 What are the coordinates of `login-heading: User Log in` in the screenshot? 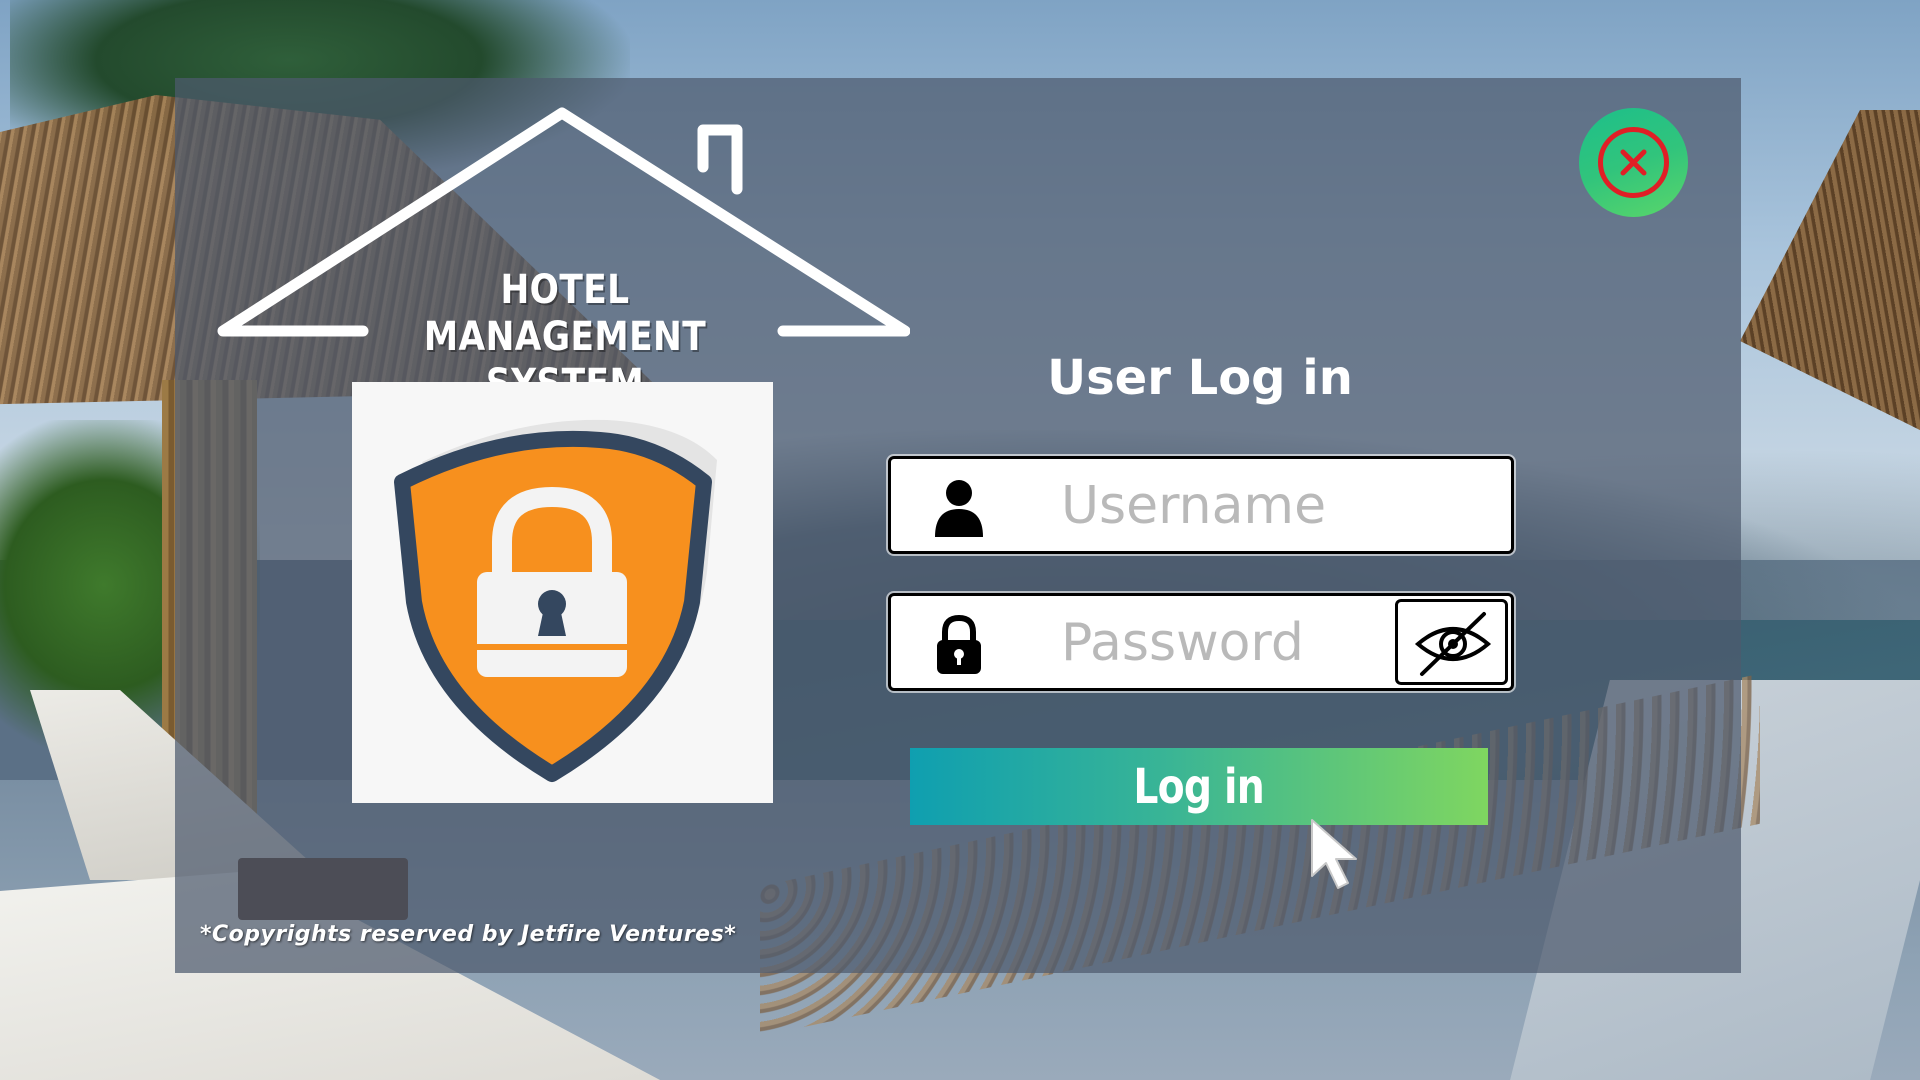 It's located at (1200, 378).